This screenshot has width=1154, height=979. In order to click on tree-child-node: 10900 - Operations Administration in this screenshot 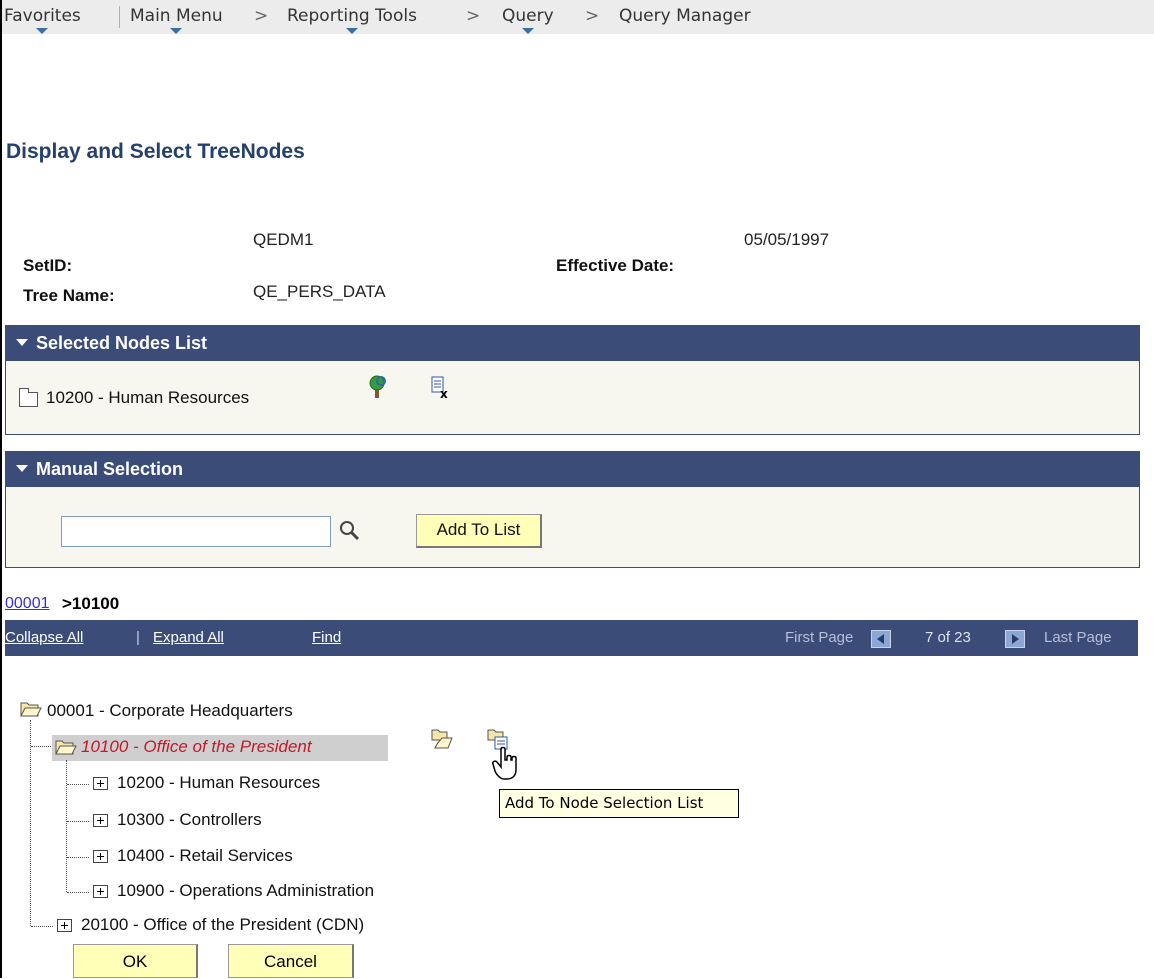, I will do `click(245, 891)`.